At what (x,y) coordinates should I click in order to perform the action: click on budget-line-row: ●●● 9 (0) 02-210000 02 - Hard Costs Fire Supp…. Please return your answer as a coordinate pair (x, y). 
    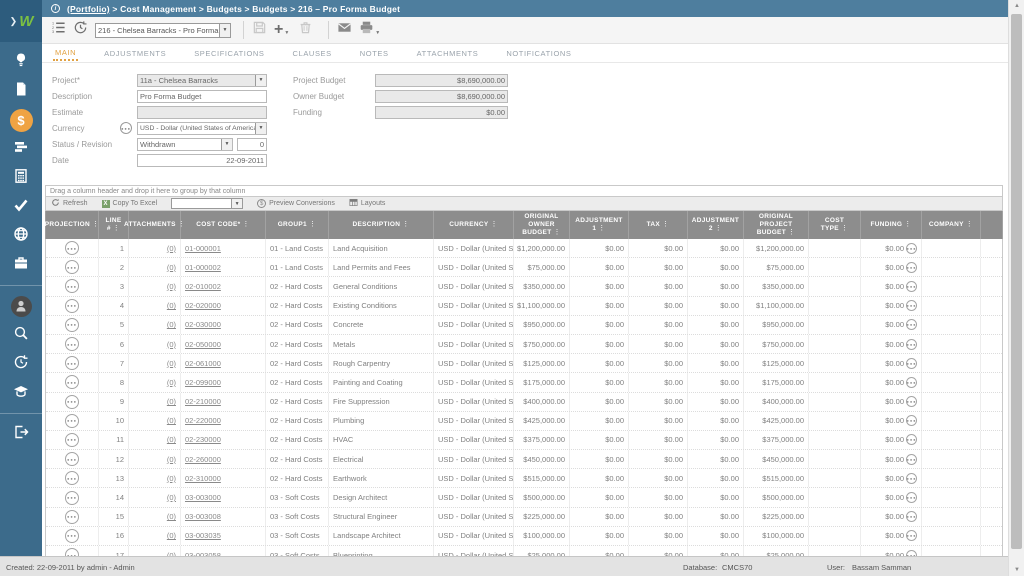
    Looking at the image, I should click on (524, 402).